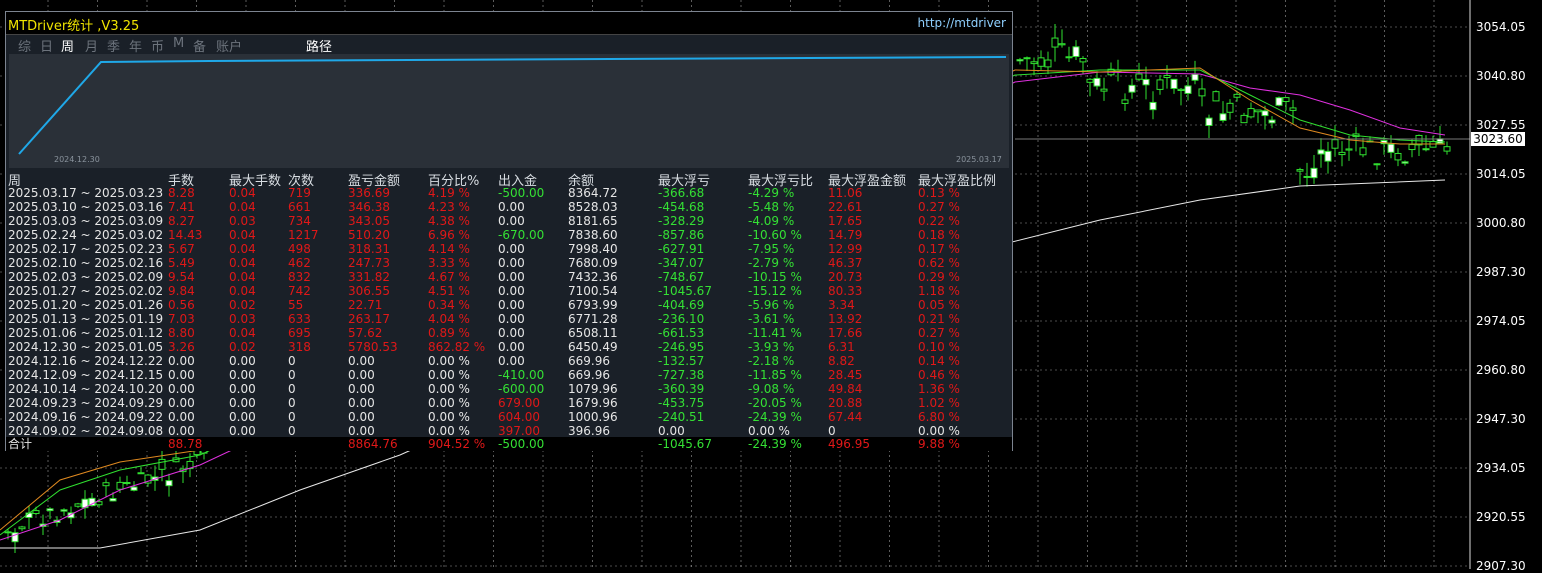 The image size is (1542, 573). What do you see at coordinates (962, 23) in the screenshot?
I see `panel-url-link: http://mtdriver` at bounding box center [962, 23].